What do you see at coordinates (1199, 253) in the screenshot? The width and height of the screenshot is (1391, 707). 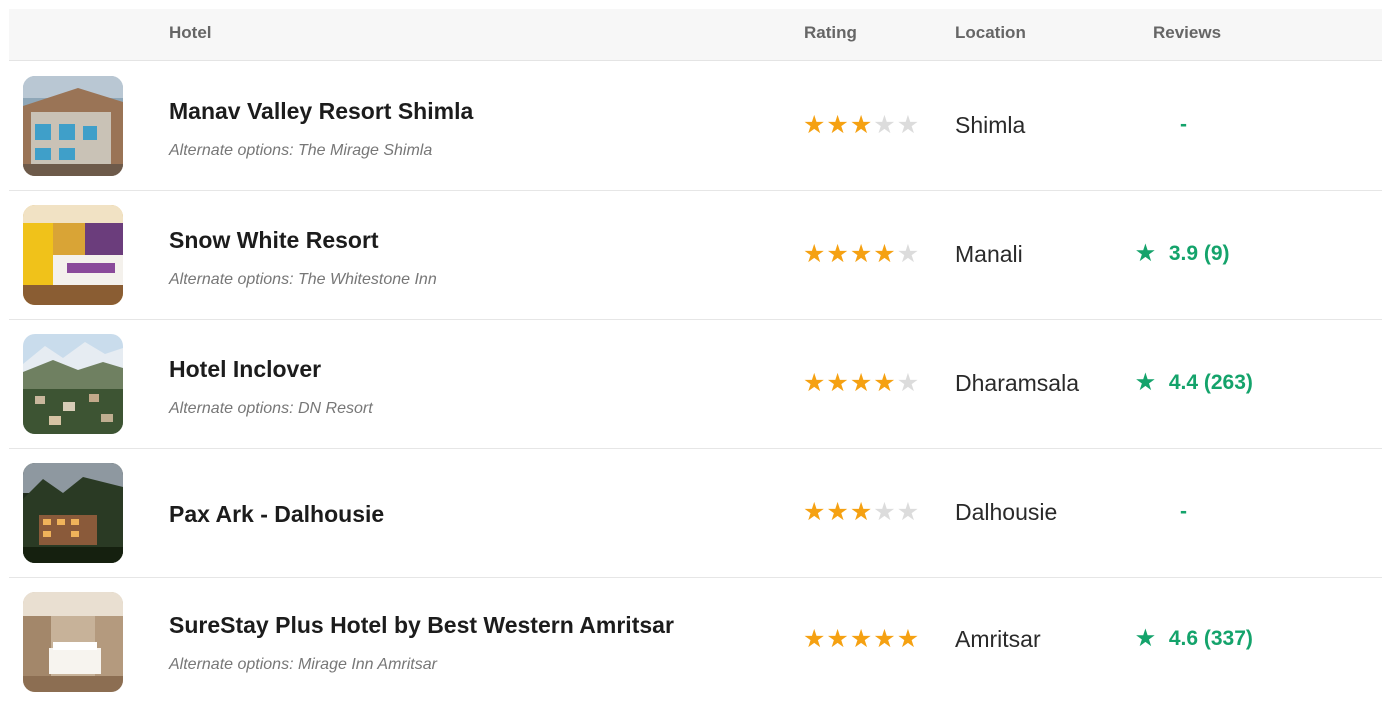 I see `review-score: 3.9 (9)` at bounding box center [1199, 253].